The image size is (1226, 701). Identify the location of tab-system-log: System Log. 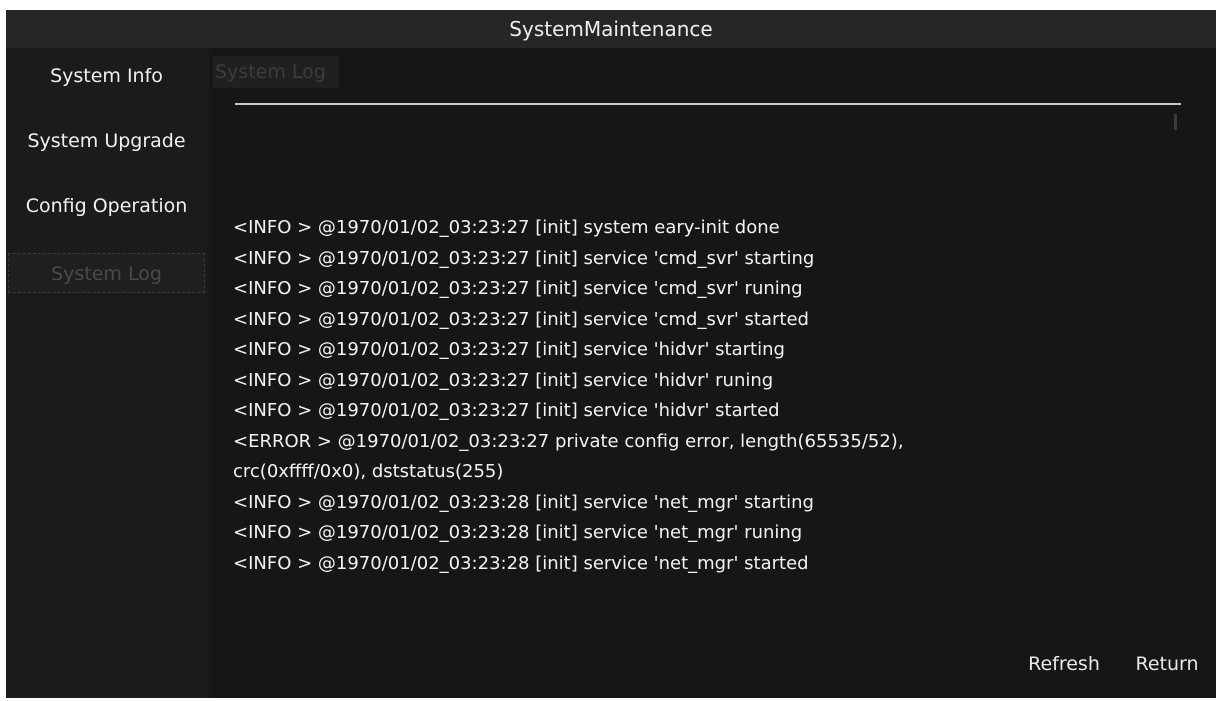
(276, 72).